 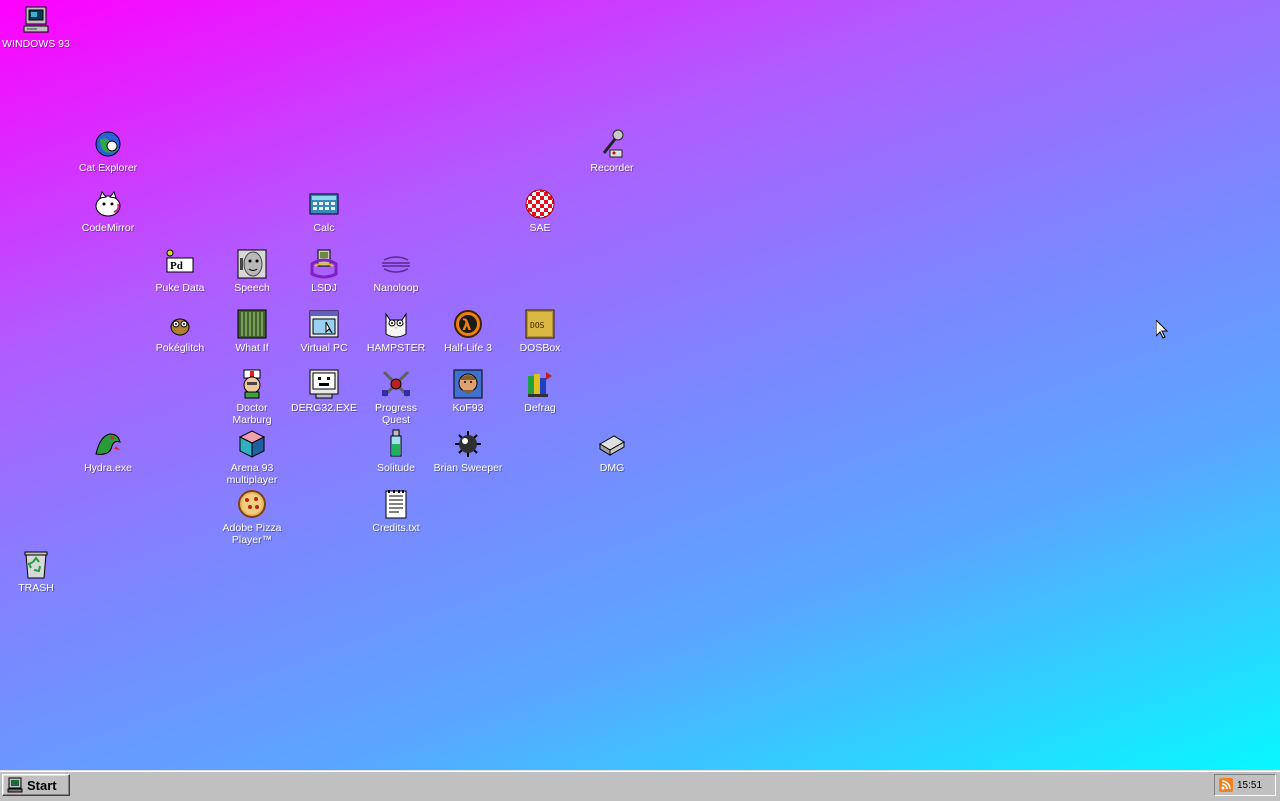 I want to click on desktop-icon-credits: Credits.txt, so click(x=396, y=511).